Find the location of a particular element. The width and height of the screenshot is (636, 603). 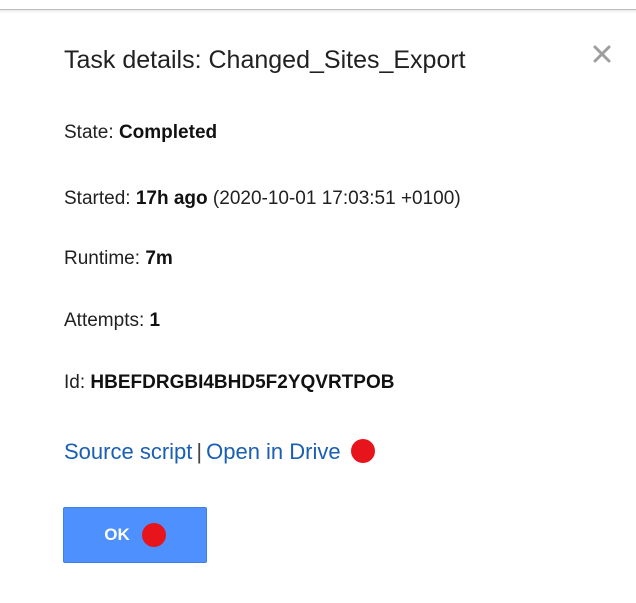

state-value: Completed is located at coordinates (168, 132).